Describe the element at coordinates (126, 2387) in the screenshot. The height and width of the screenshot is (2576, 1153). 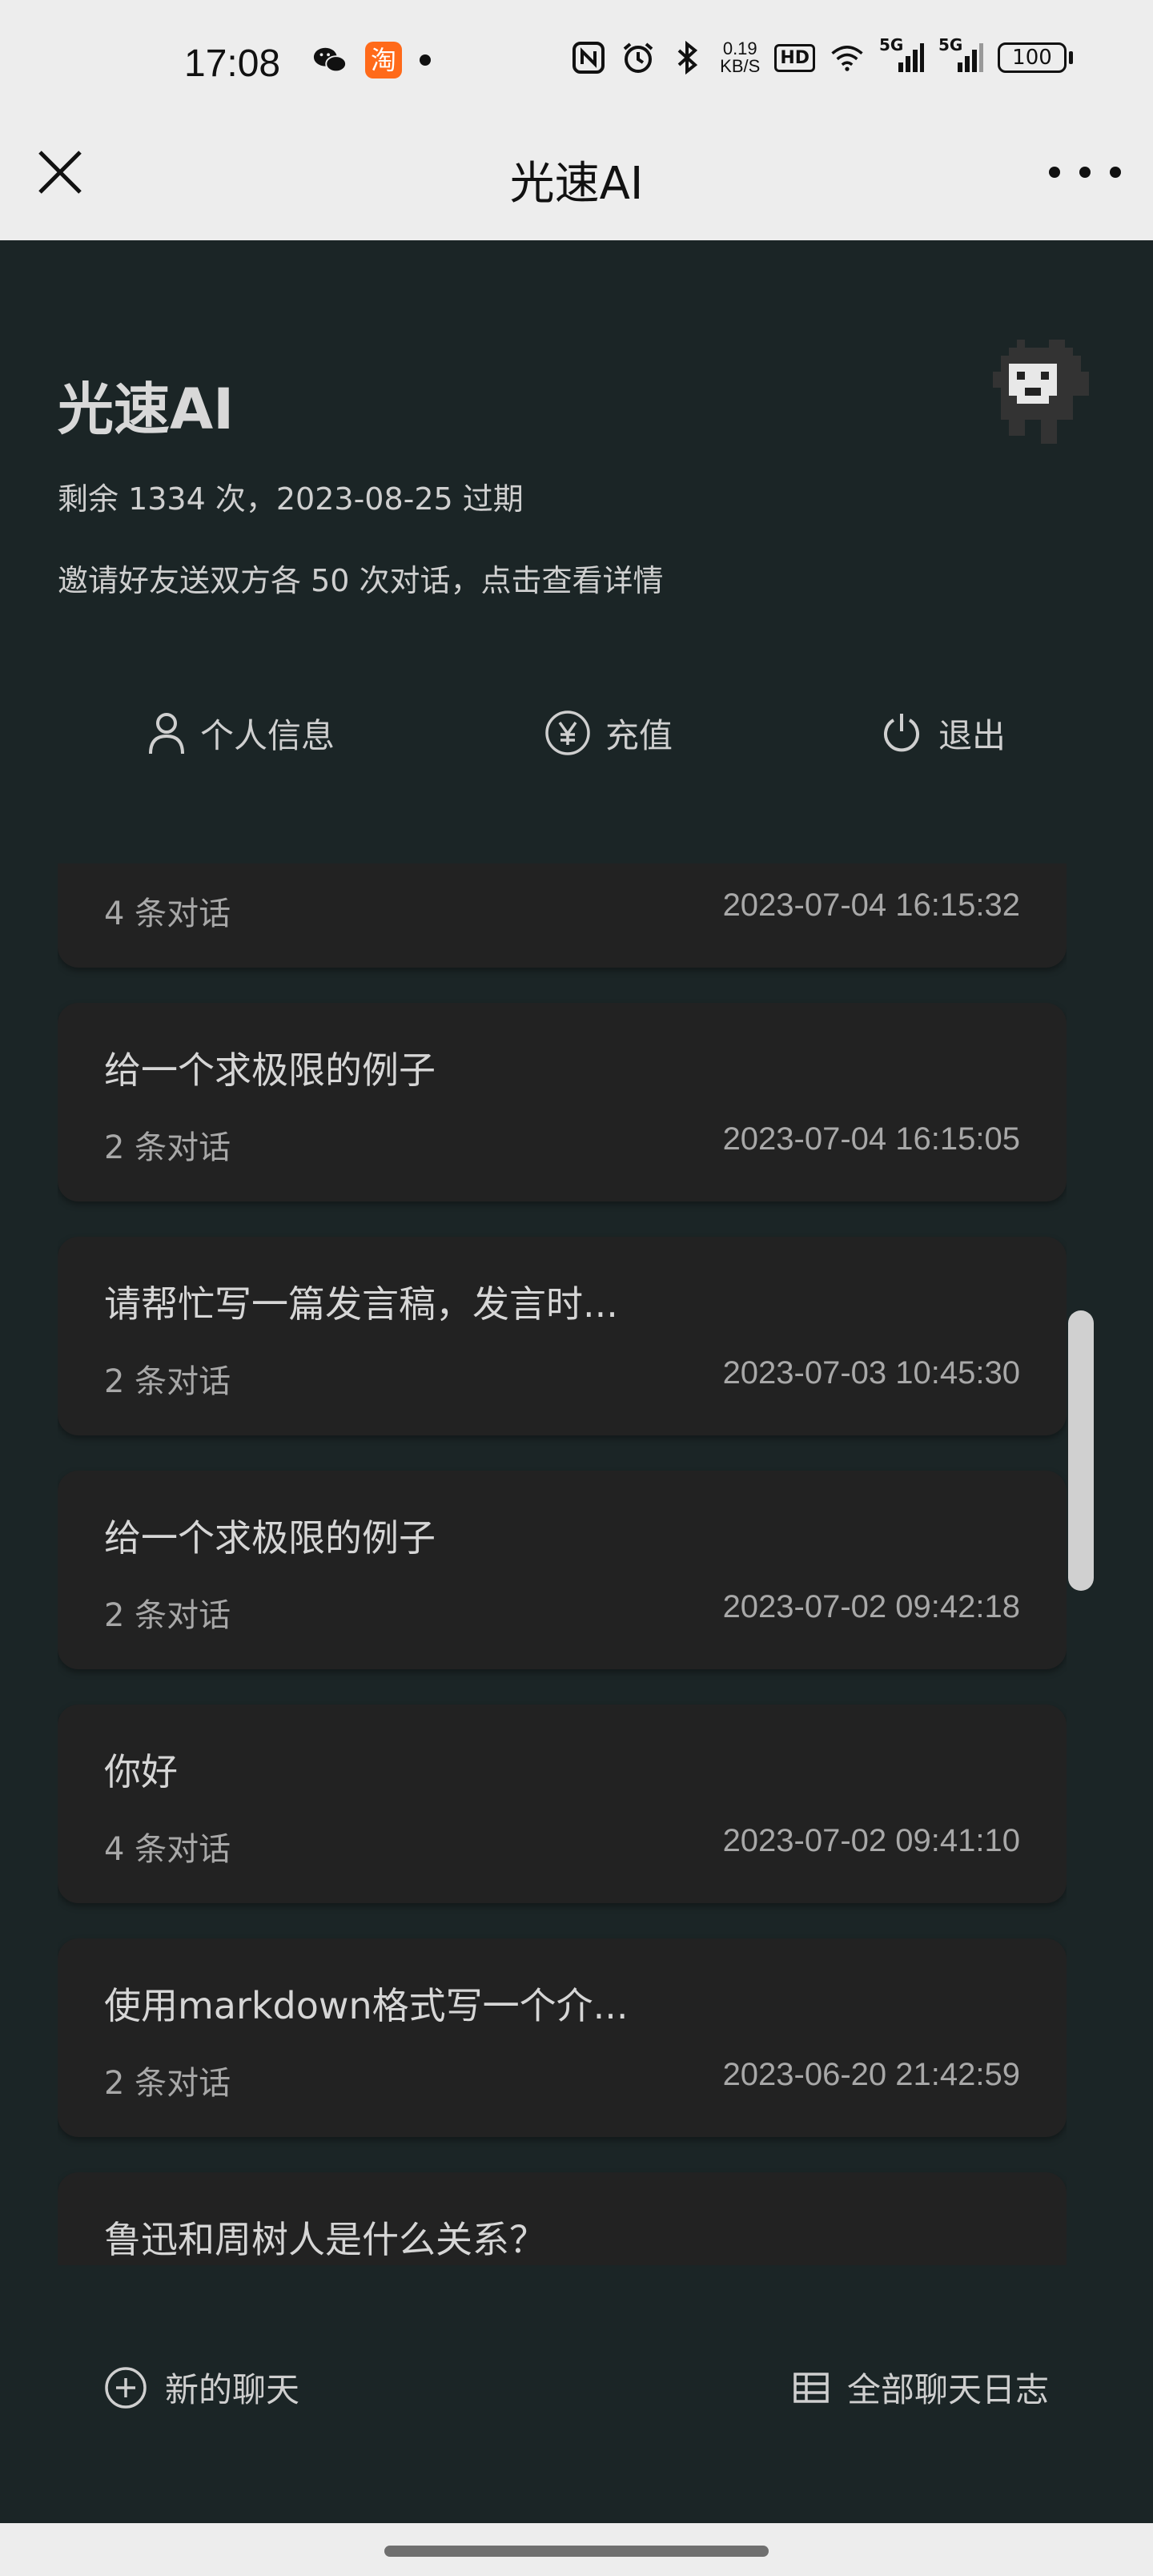
I see `plus-circle-icon` at that location.